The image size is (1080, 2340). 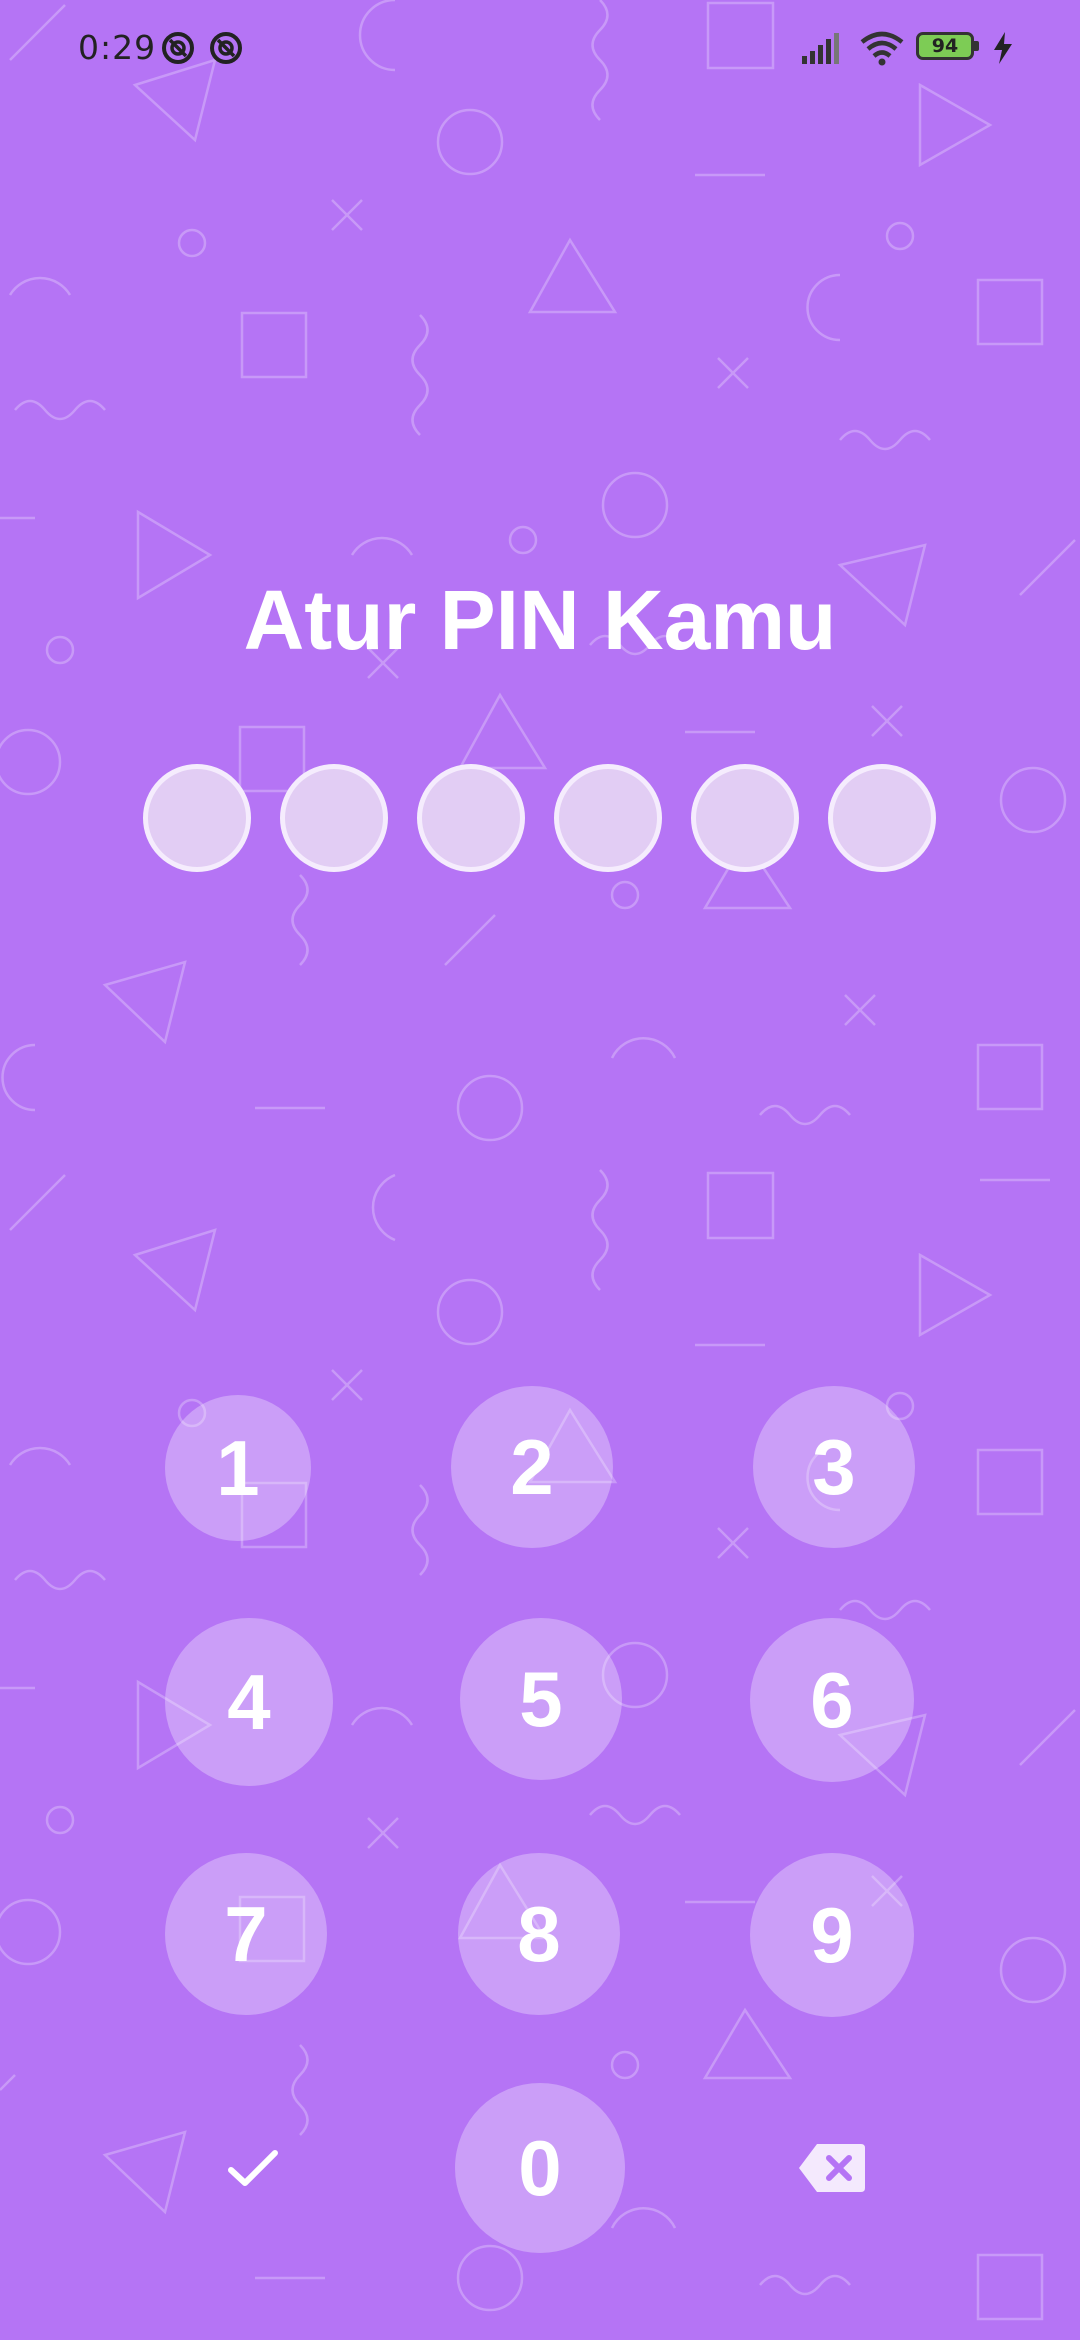 What do you see at coordinates (540, 2168) in the screenshot?
I see `key-0: 0` at bounding box center [540, 2168].